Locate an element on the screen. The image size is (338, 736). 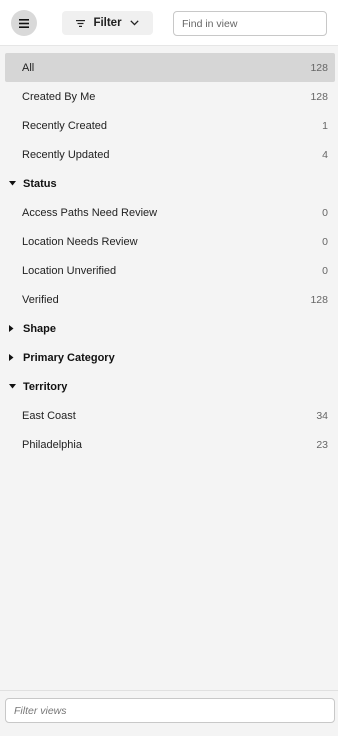
filter-button-label: Filter is located at coordinates (107, 23).